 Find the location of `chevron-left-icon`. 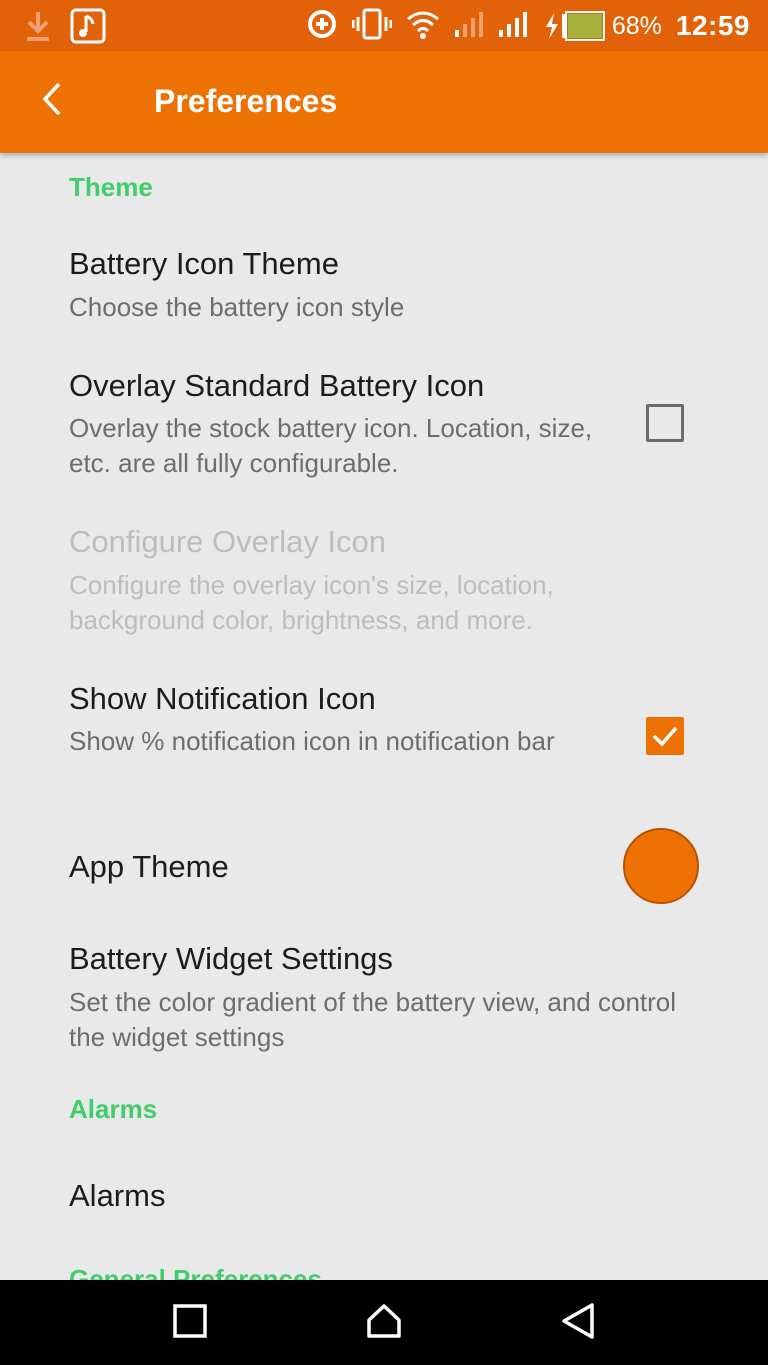

chevron-left-icon is located at coordinates (52, 101).